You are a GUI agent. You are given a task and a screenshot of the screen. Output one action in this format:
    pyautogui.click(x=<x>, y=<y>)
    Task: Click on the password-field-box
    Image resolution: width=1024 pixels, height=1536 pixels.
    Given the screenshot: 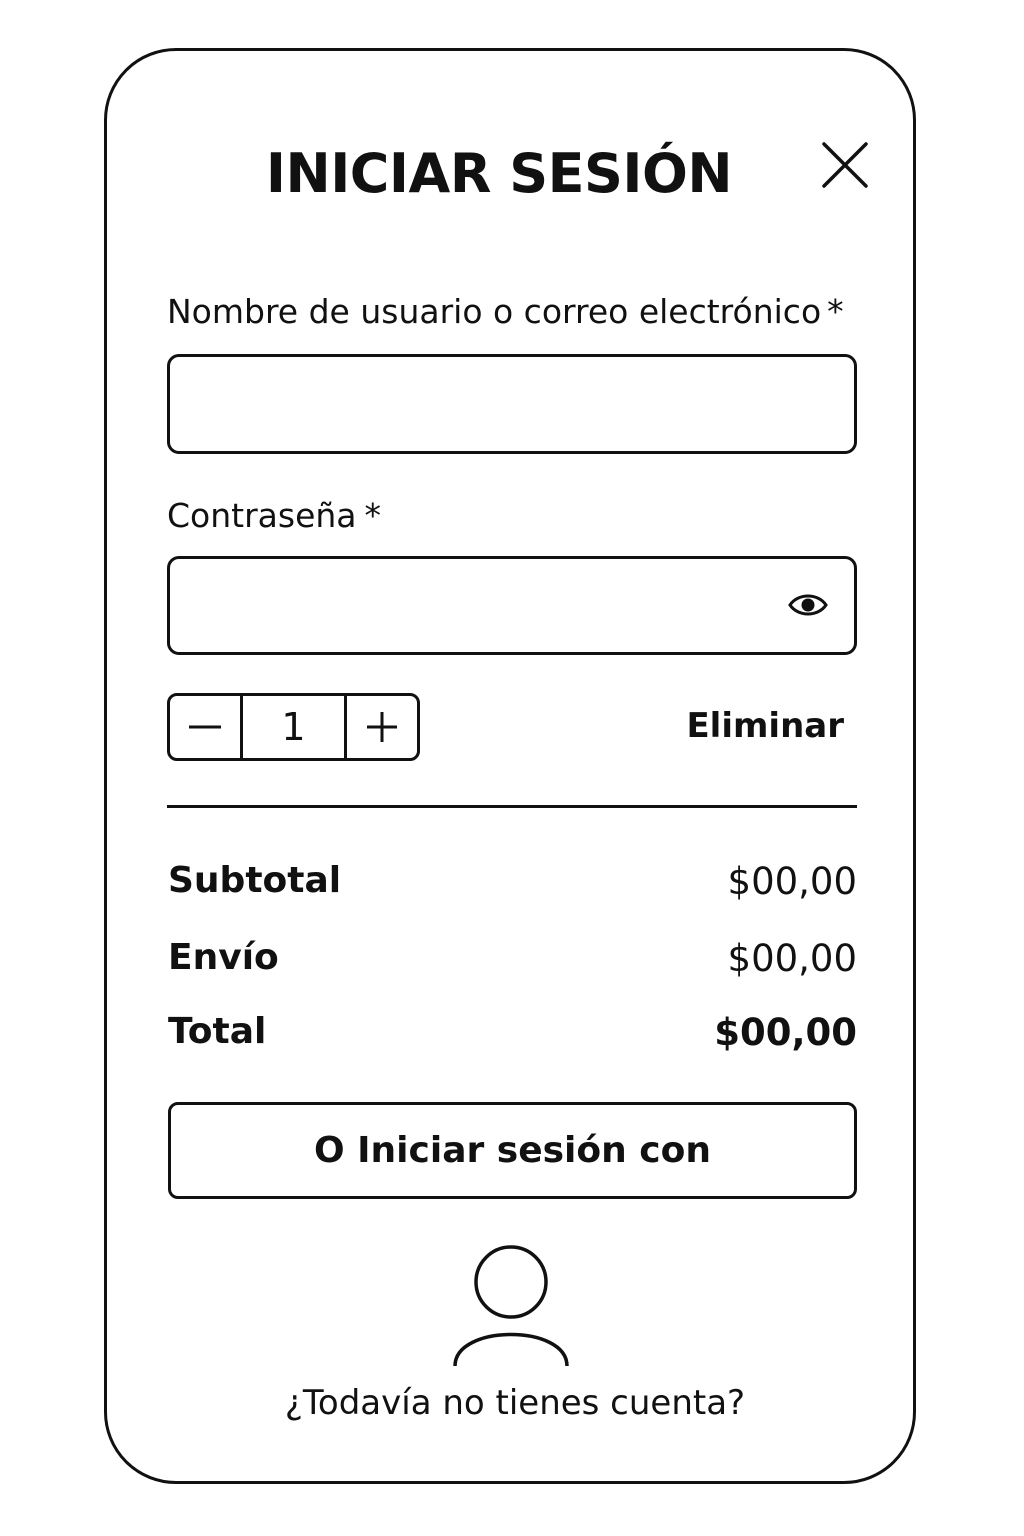 What is the action you would take?
    pyautogui.click(x=512, y=605)
    